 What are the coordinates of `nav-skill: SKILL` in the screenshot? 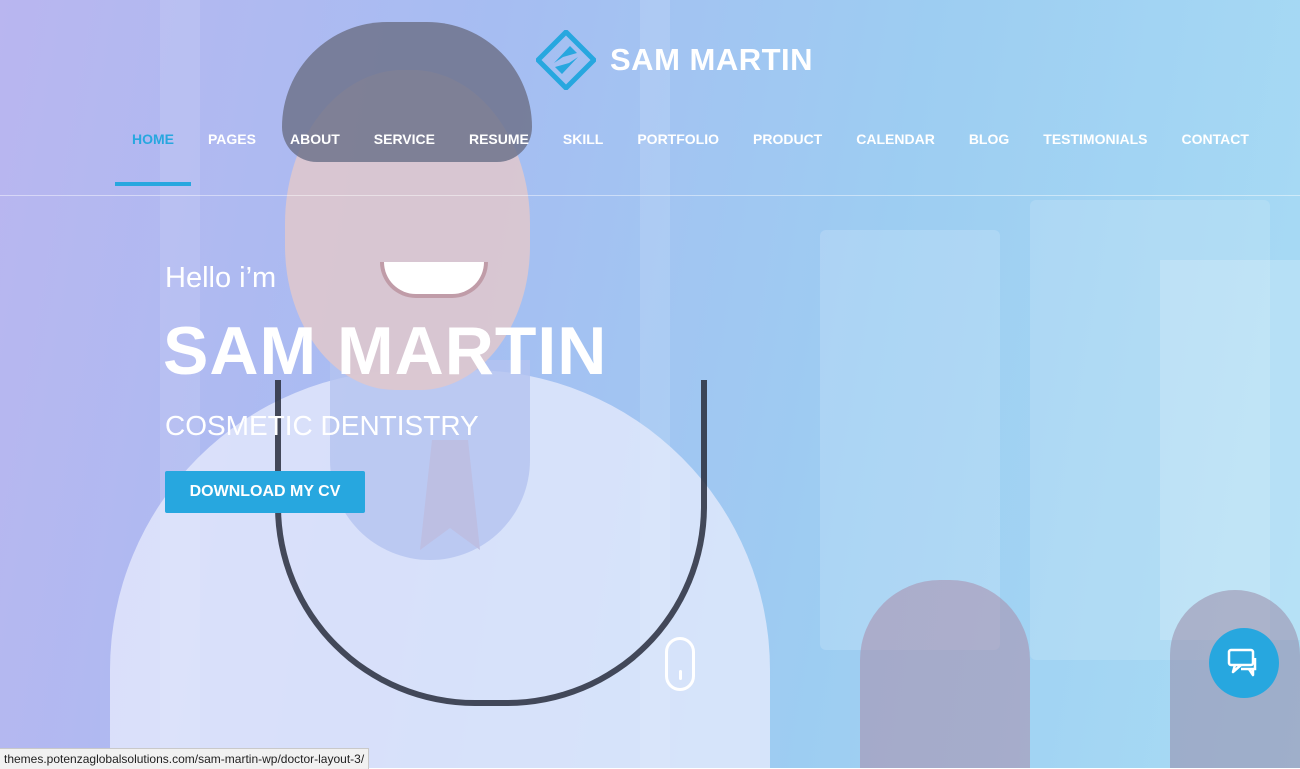 It's located at (583, 154).